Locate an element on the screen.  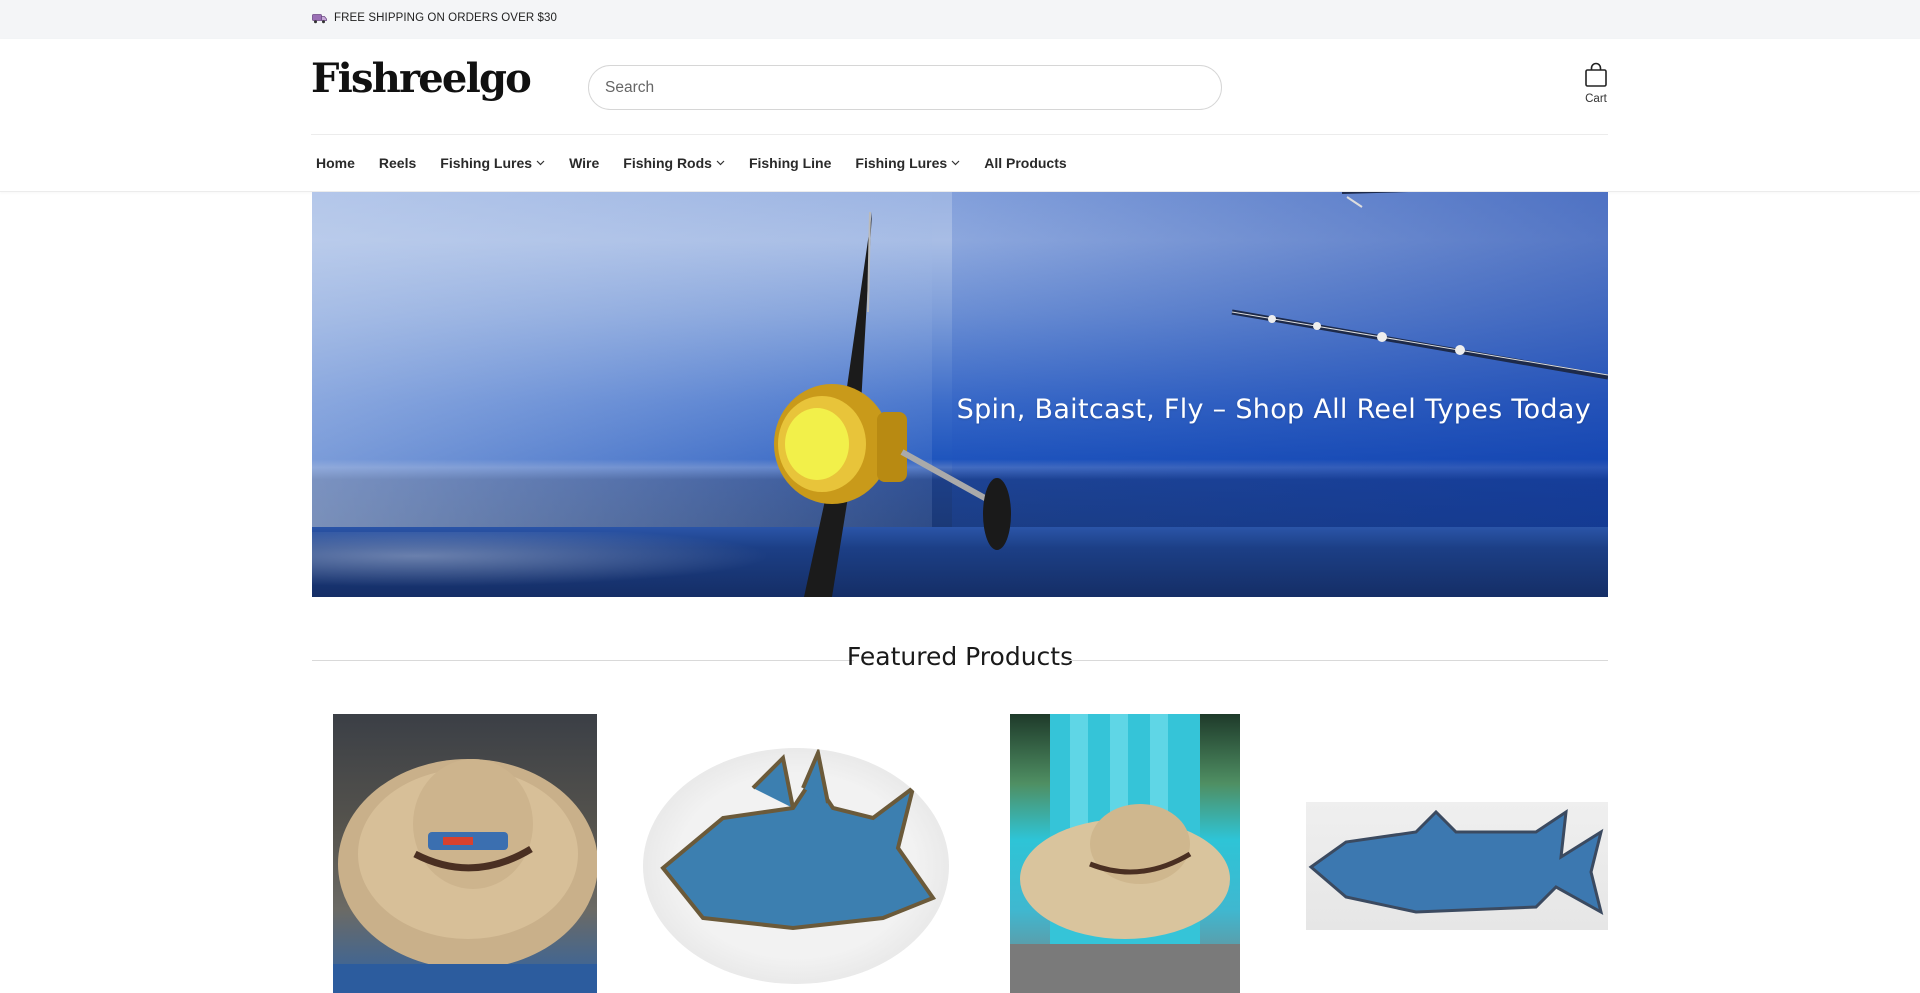
featured-products-title: Featured Products is located at coordinates (960, 656).